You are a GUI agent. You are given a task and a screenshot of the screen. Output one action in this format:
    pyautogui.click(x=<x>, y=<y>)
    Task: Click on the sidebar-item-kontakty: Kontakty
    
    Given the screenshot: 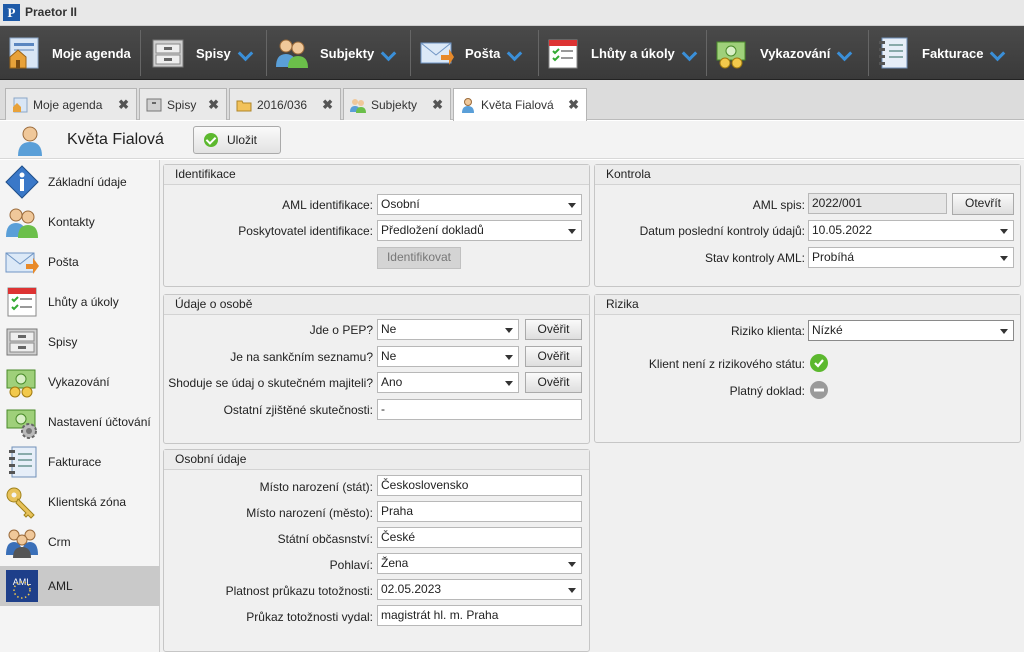 What is the action you would take?
    pyautogui.click(x=80, y=222)
    